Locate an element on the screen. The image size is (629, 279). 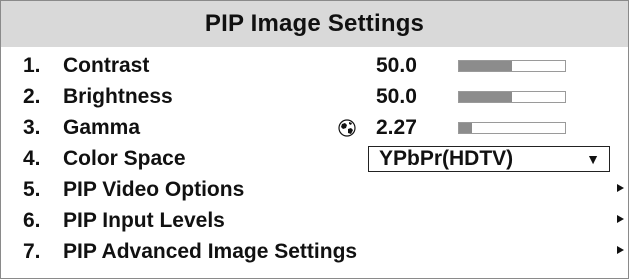
item-number: 2. is located at coordinates (32, 96).